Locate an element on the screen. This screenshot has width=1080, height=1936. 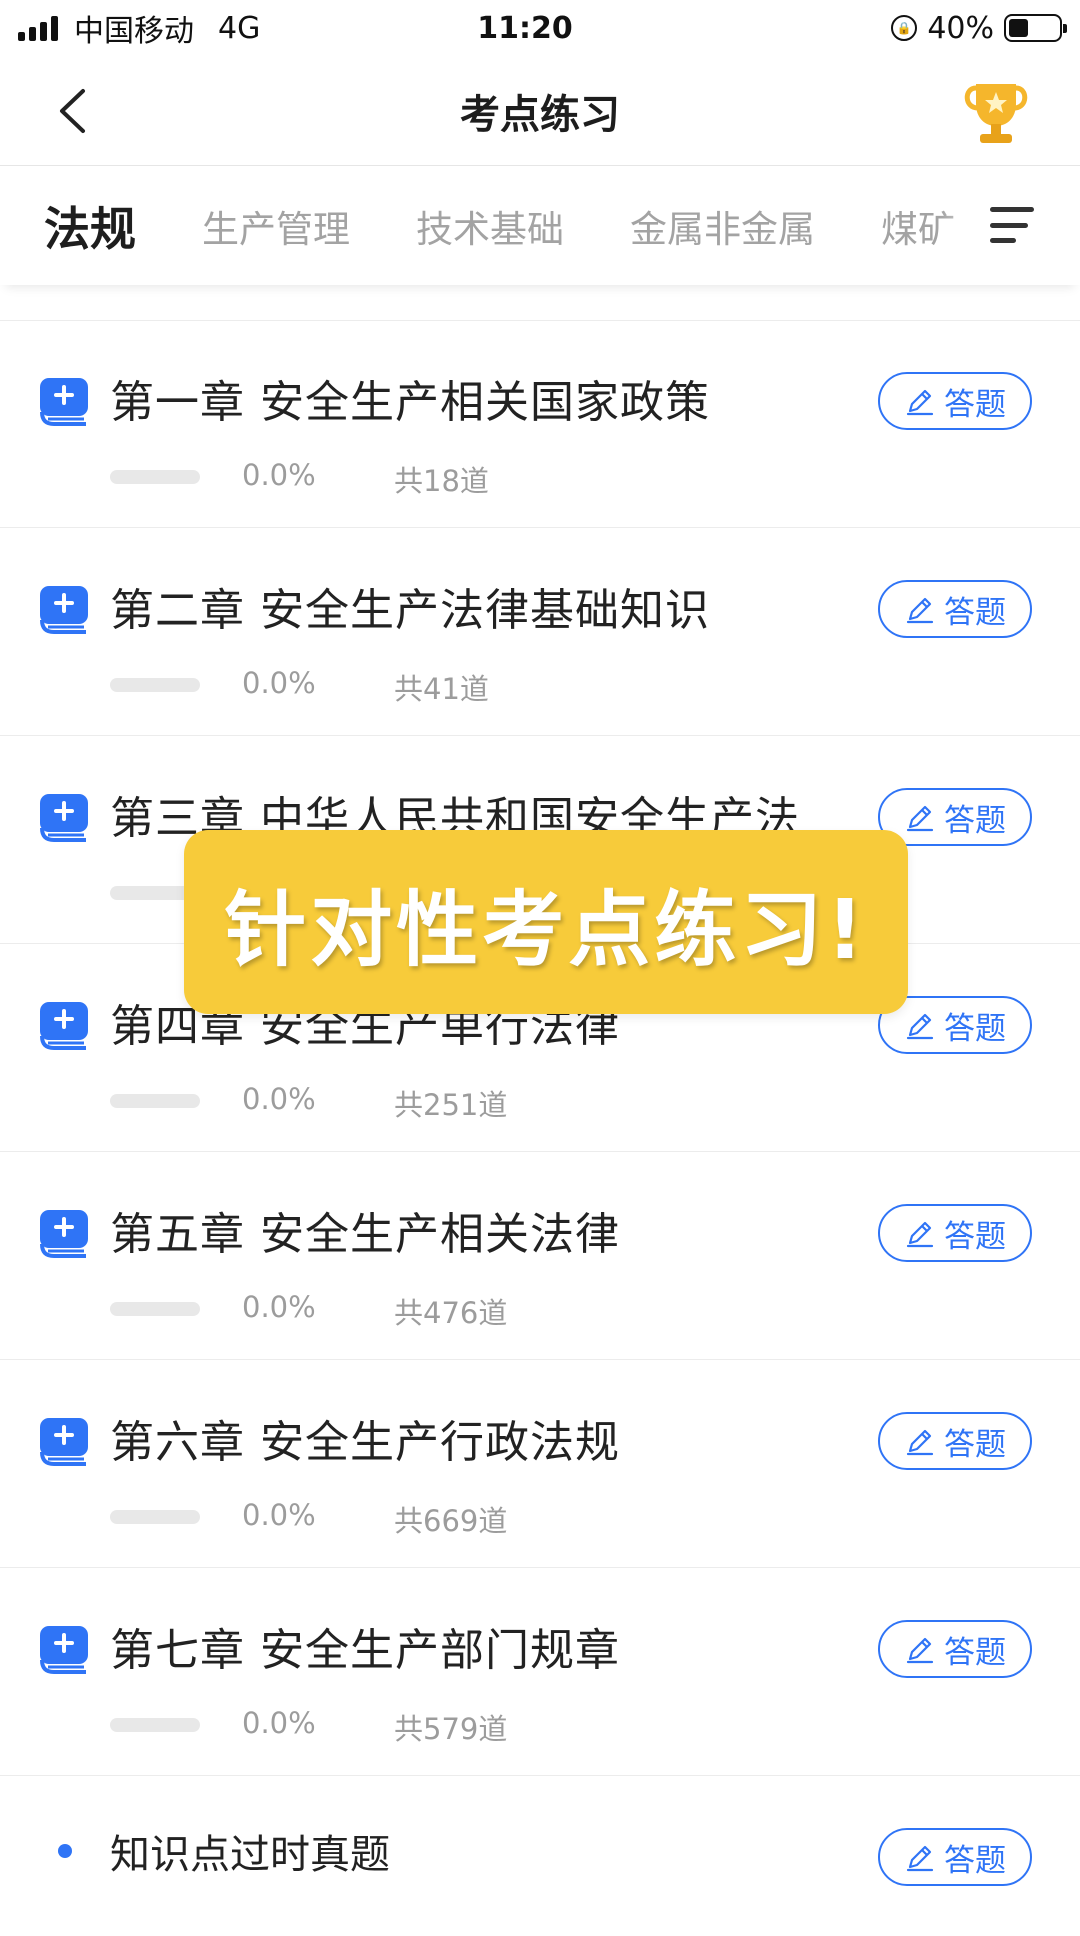
chapter-row: 第七章 安全生产部门规章 0.0% 共579道 答题 is located at coordinates (540, 1672).